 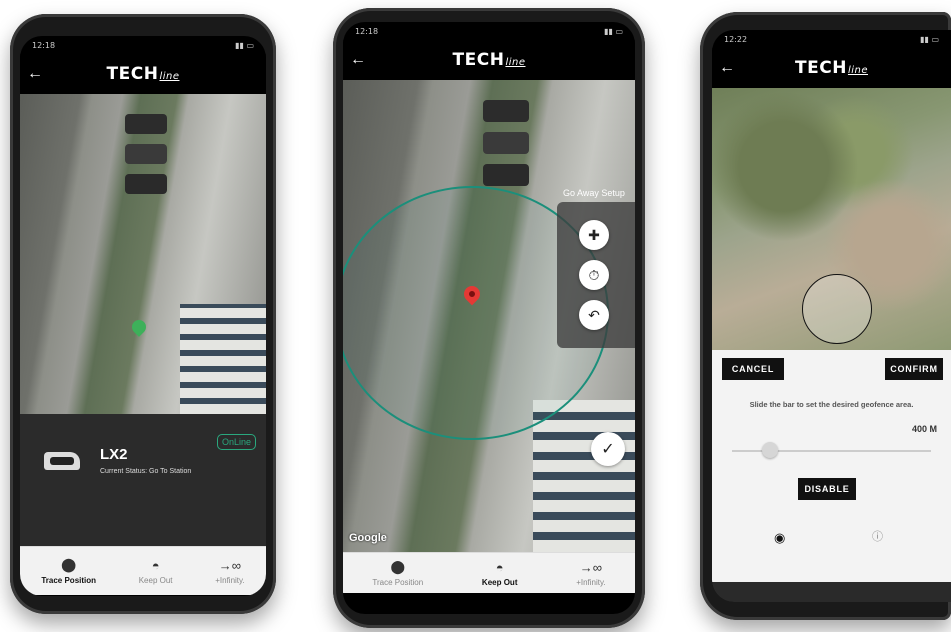 What do you see at coordinates (143, 480) in the screenshot?
I see `device-card: OnLine LX2 Current Status: Go To Station` at bounding box center [143, 480].